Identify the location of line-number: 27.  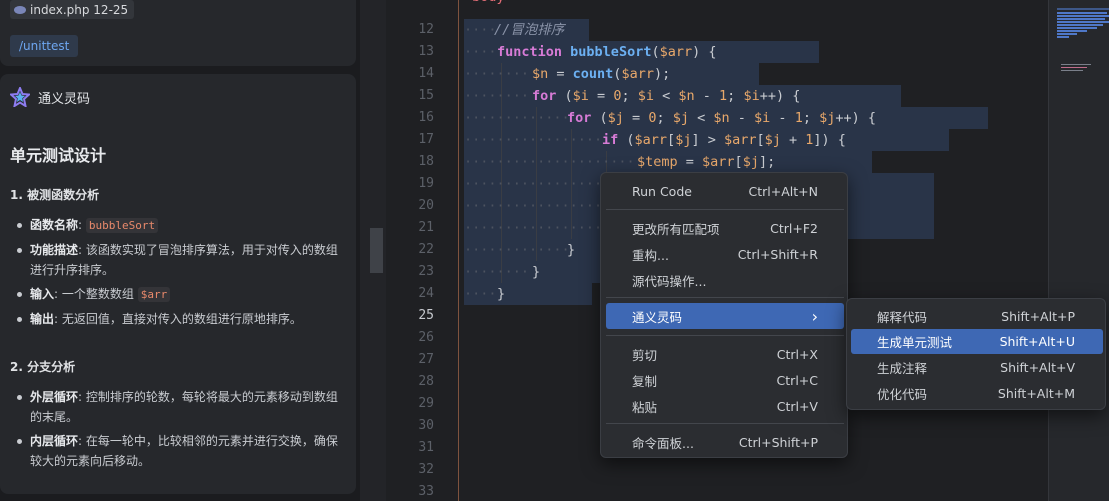
(426, 359).